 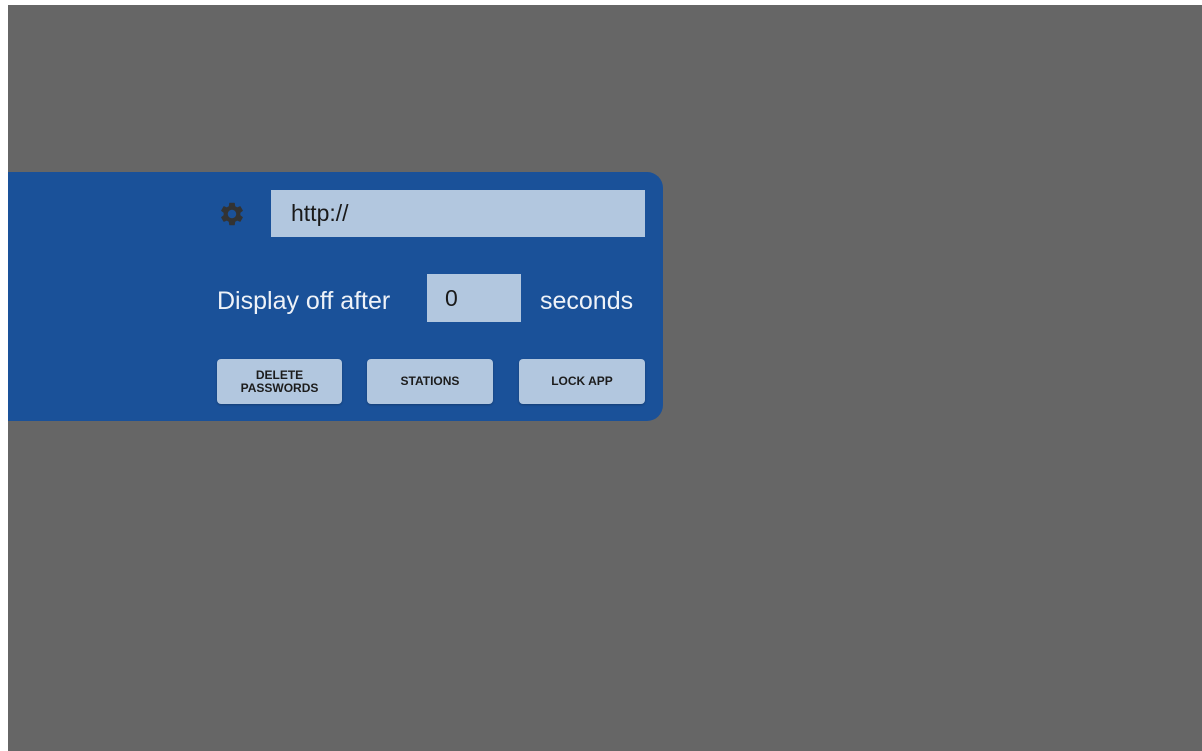 I want to click on lock-app-label: LOCK APP, so click(x=582, y=381).